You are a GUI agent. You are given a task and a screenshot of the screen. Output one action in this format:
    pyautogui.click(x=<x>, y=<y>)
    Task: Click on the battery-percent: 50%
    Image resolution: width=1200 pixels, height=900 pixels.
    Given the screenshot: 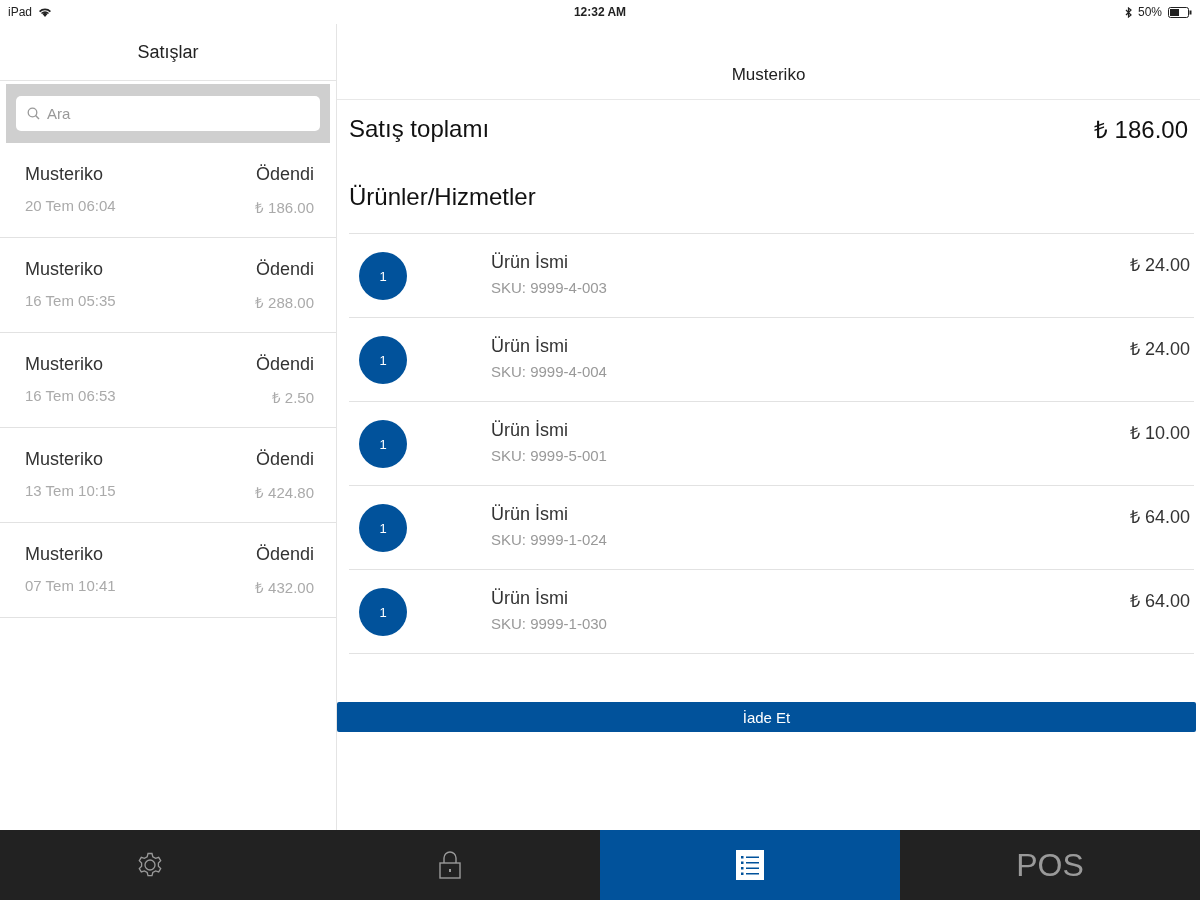 What is the action you would take?
    pyautogui.click(x=1149, y=12)
    